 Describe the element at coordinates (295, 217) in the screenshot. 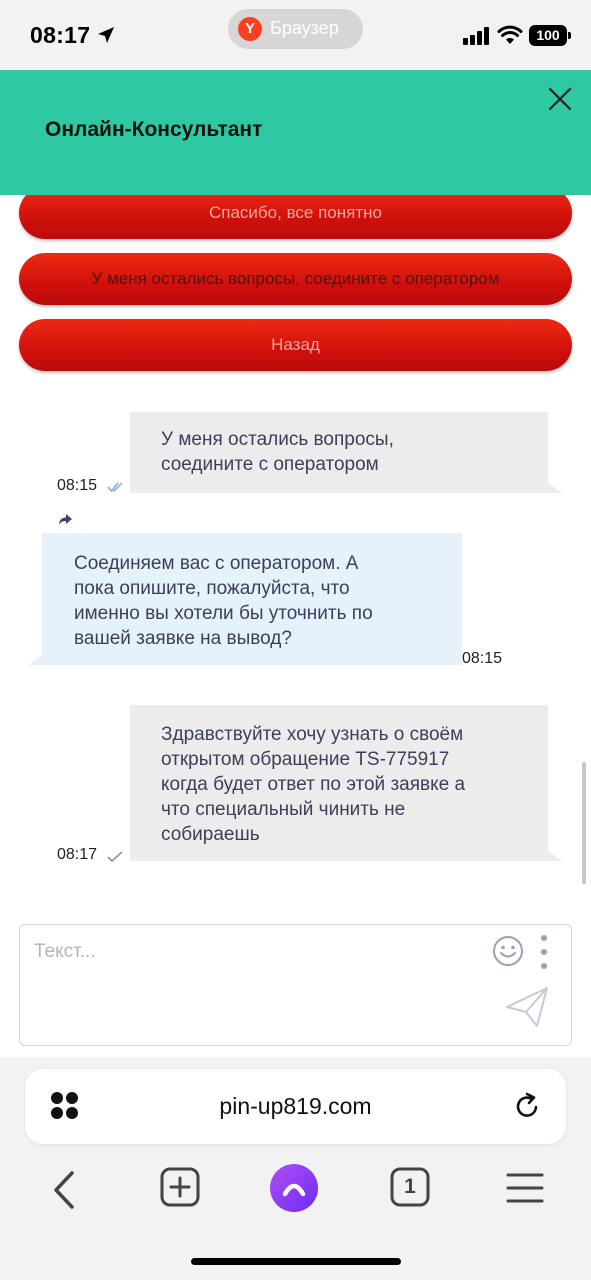

I see `quick-reply-thanks-button: Спасибо, все понятно` at that location.